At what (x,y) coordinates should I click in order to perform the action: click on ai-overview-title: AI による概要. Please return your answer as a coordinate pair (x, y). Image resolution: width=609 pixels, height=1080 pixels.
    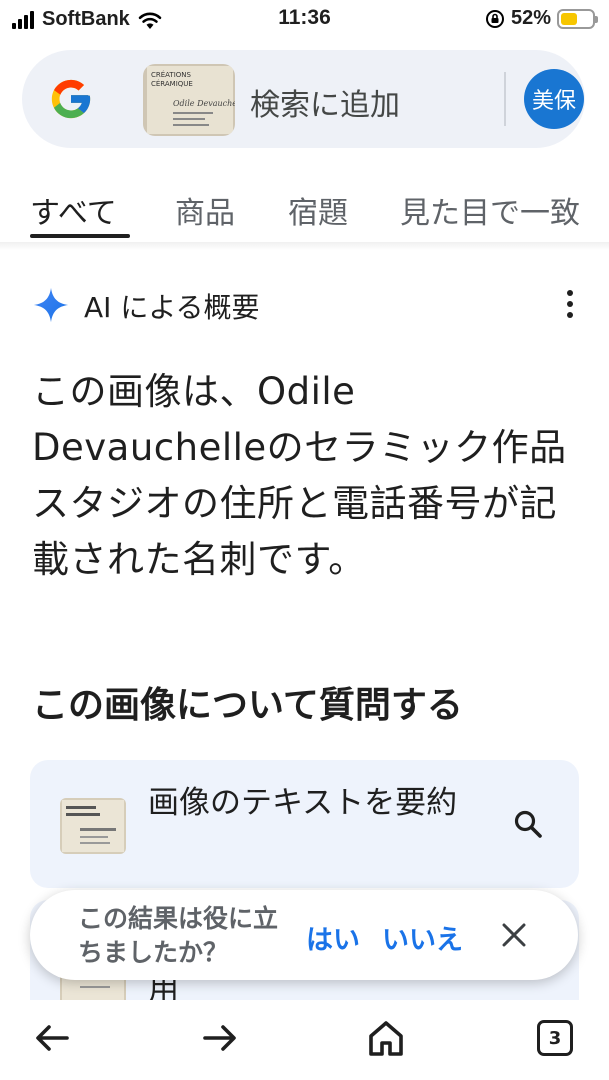
    Looking at the image, I should click on (172, 307).